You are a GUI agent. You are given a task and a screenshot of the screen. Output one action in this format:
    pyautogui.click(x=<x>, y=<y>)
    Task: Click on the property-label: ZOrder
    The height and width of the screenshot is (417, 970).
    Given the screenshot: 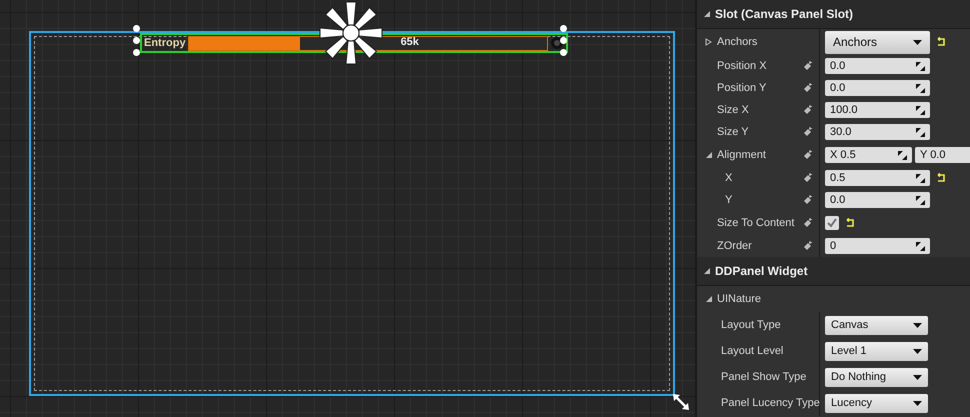 What is the action you would take?
    pyautogui.click(x=734, y=246)
    